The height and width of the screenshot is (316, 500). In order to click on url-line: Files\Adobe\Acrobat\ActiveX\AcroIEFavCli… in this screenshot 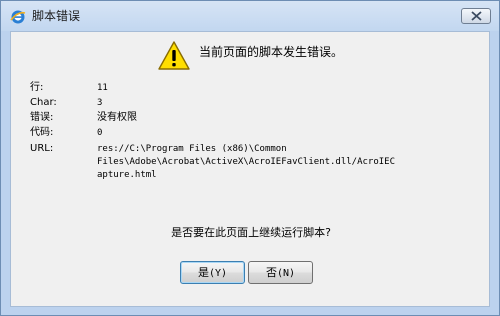, I will do `click(246, 162)`.